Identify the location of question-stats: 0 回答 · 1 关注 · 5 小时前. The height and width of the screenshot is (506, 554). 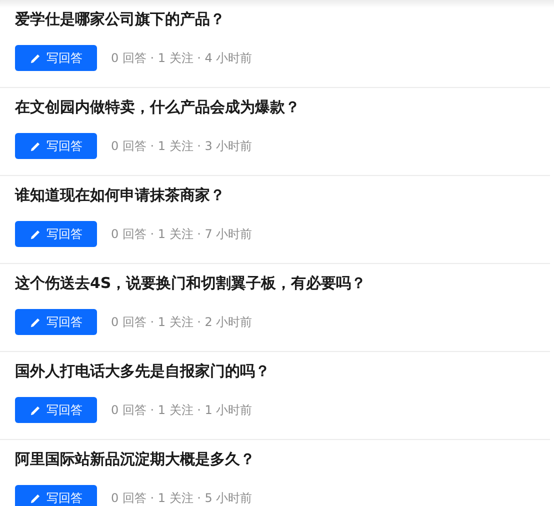
(181, 498).